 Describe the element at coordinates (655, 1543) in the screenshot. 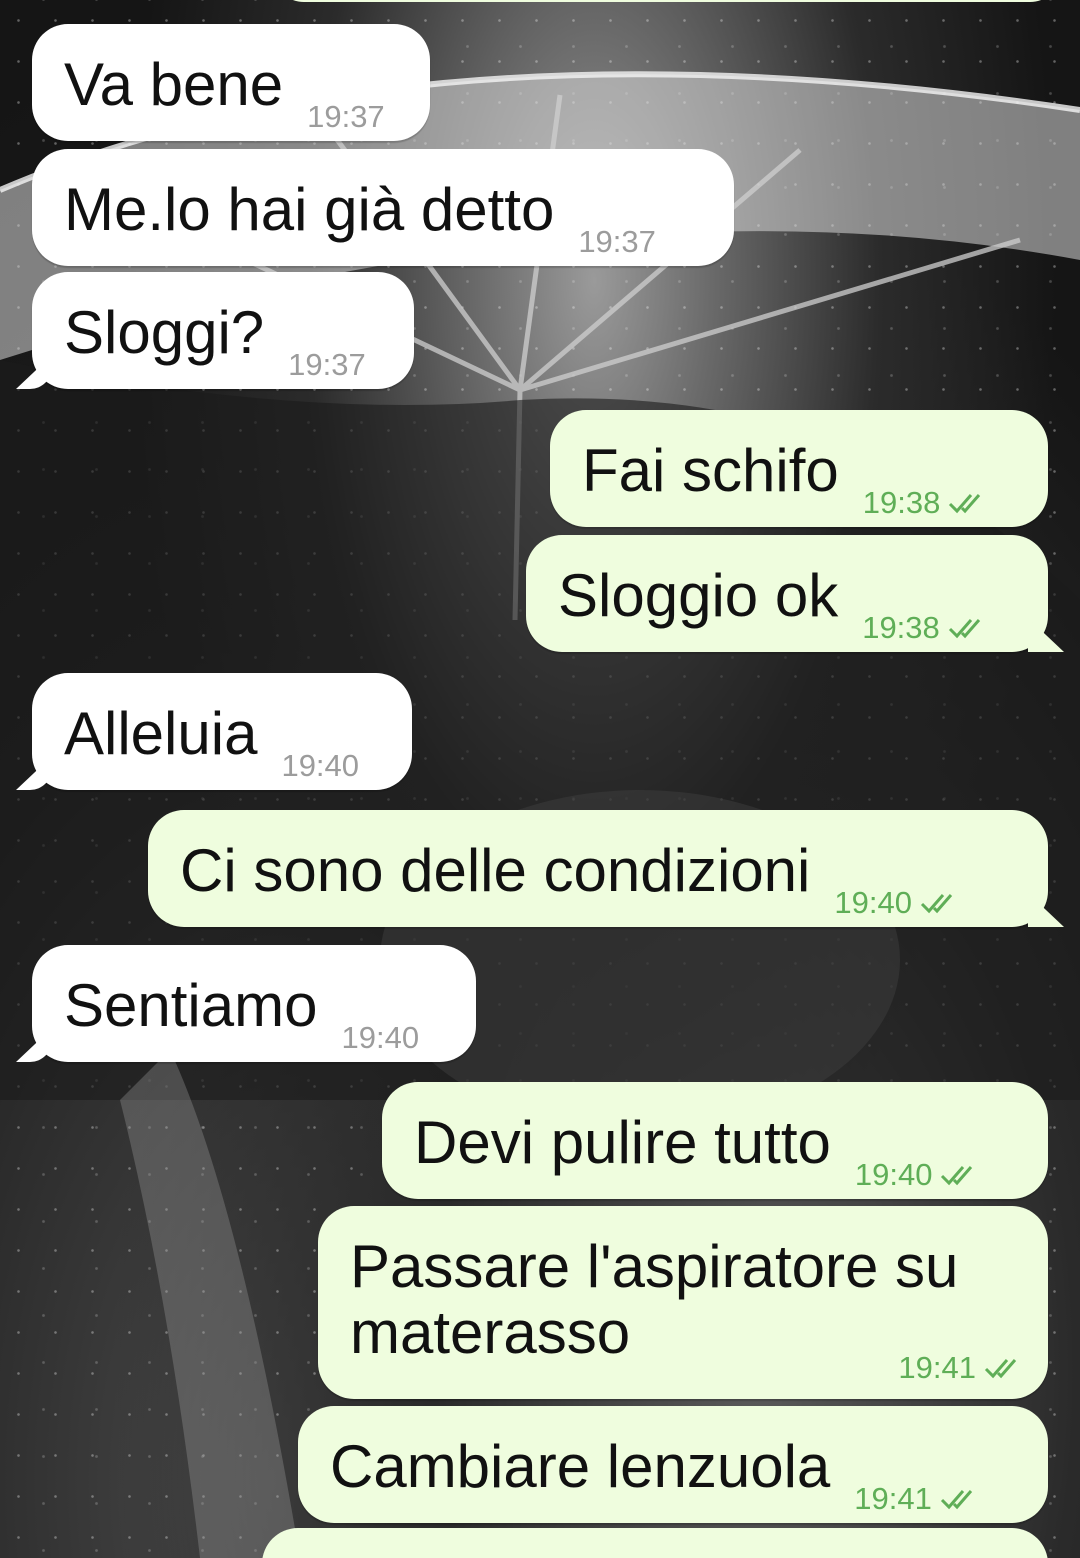

I see `next-message-edge` at that location.